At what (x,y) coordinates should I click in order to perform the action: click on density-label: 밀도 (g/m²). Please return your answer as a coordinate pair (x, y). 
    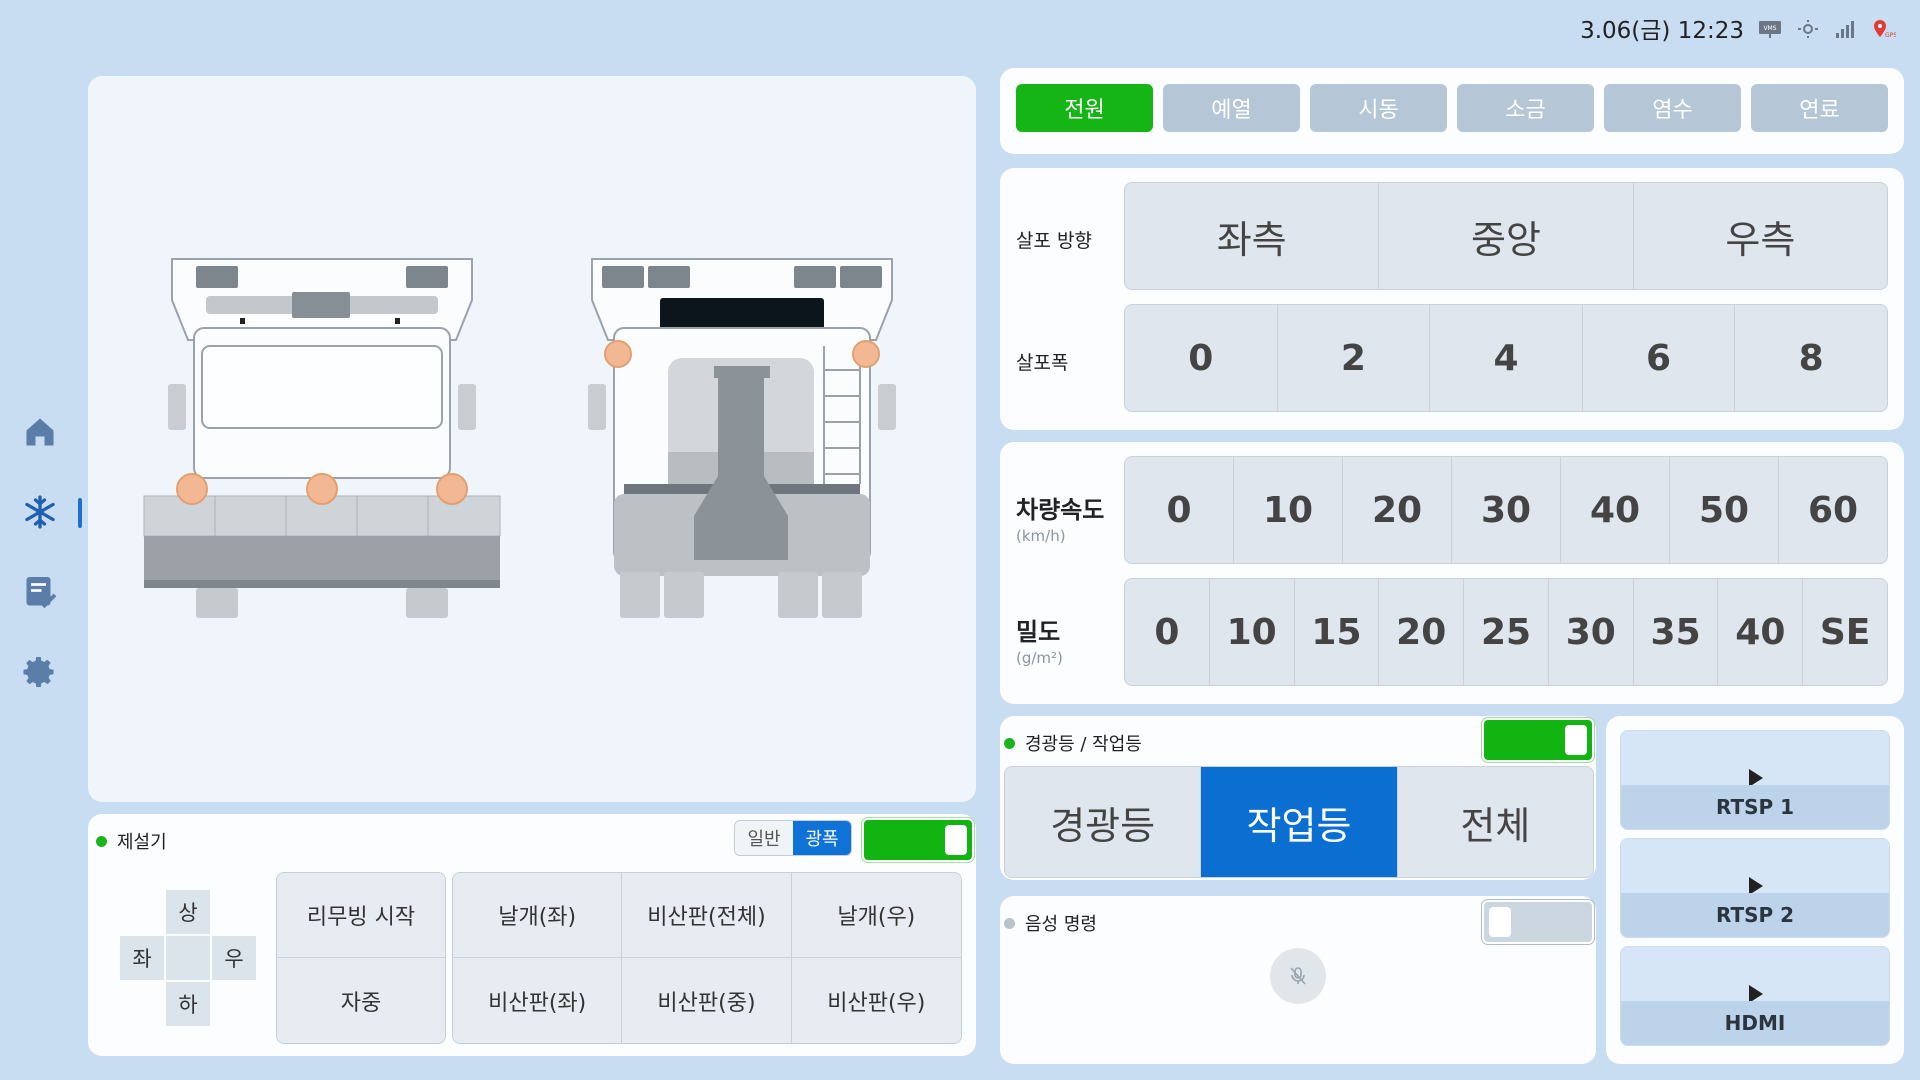
    Looking at the image, I should click on (1039, 639).